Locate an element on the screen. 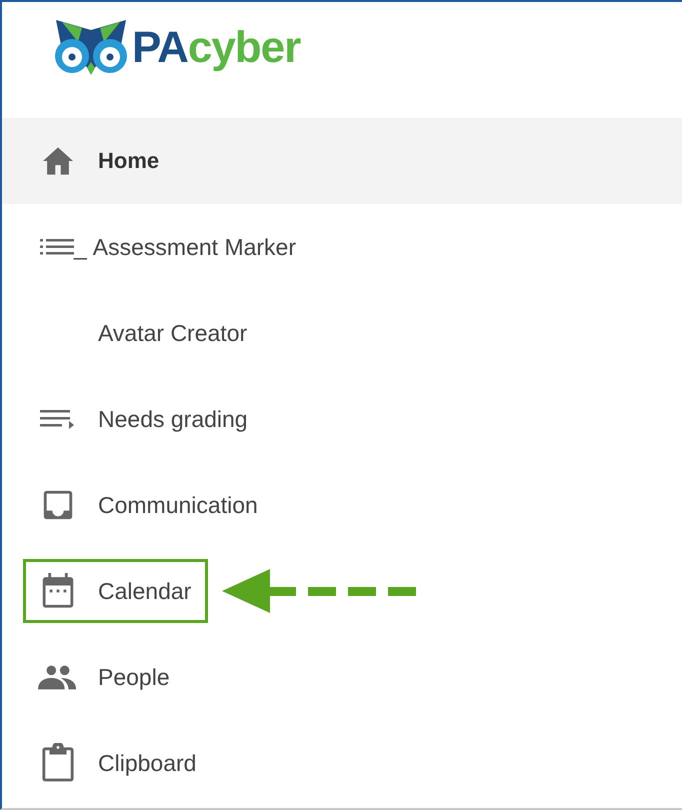 Image resolution: width=682 pixels, height=810 pixels. list-icon is located at coordinates (58, 247).